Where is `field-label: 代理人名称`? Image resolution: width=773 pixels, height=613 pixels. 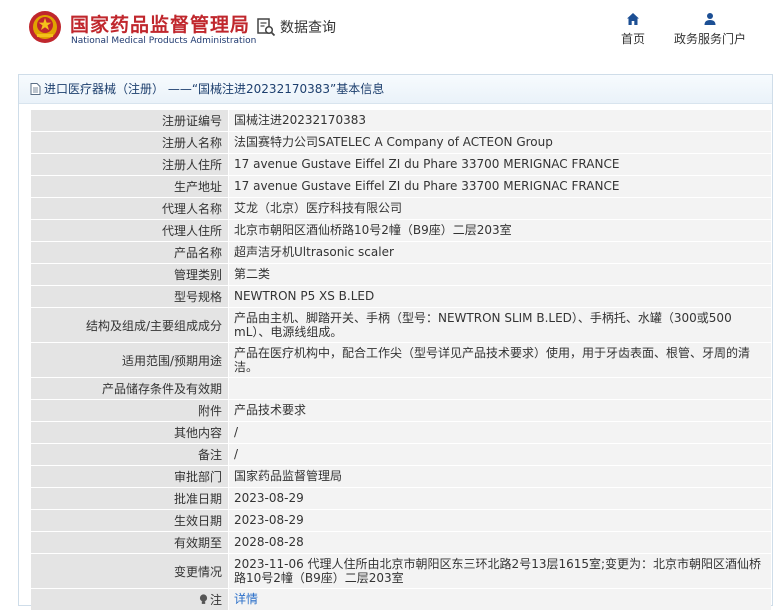
field-label: 代理人名称 is located at coordinates (130, 208).